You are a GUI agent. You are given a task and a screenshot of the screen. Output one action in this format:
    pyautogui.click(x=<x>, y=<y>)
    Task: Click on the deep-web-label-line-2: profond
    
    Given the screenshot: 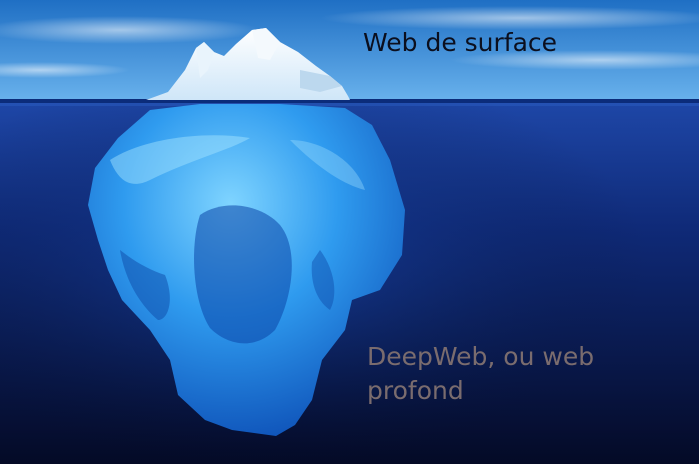 What is the action you would take?
    pyautogui.click(x=415, y=390)
    